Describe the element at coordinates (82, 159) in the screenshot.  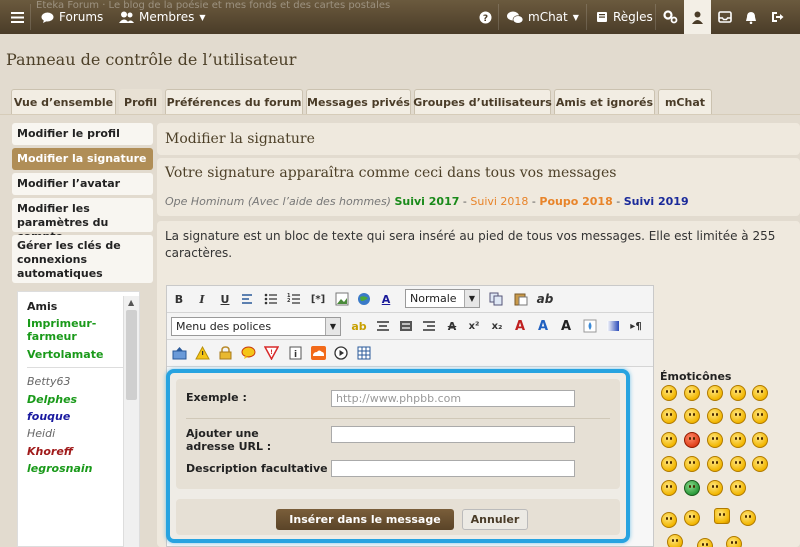
I see `menu-edit-signature: Modifier la signature` at that location.